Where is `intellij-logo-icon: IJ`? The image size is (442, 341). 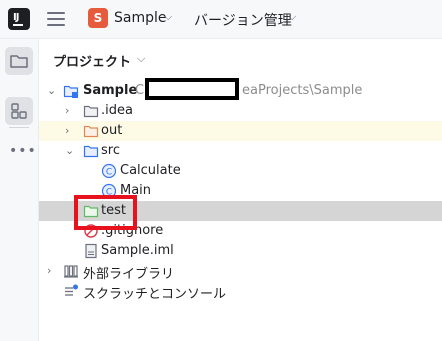
intellij-logo-icon: IJ is located at coordinates (19, 19).